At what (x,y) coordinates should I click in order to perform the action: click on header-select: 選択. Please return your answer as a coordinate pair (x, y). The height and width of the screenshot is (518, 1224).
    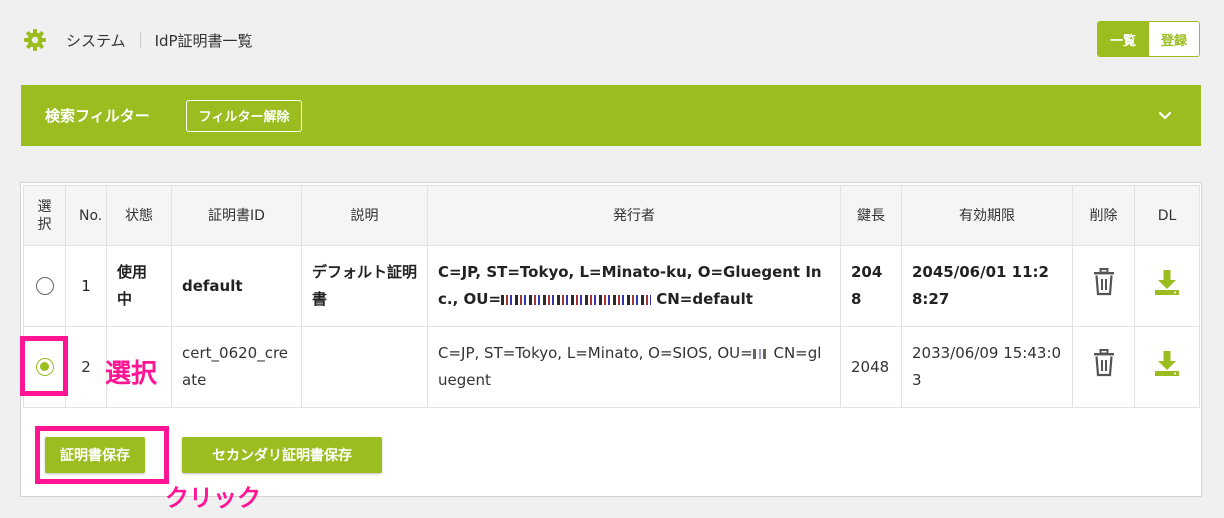
    Looking at the image, I should click on (44, 215).